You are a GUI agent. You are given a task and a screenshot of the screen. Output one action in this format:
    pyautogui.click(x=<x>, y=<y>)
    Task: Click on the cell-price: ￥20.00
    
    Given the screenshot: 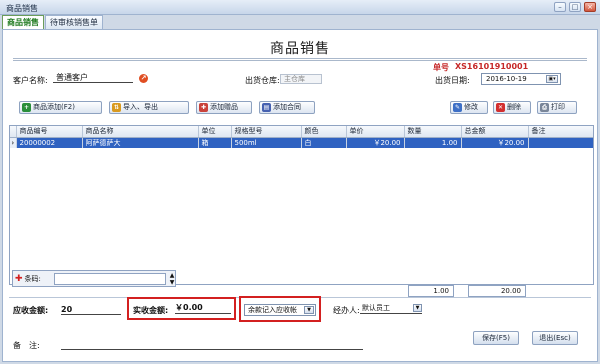 What is the action you would take?
    pyautogui.click(x=375, y=142)
    